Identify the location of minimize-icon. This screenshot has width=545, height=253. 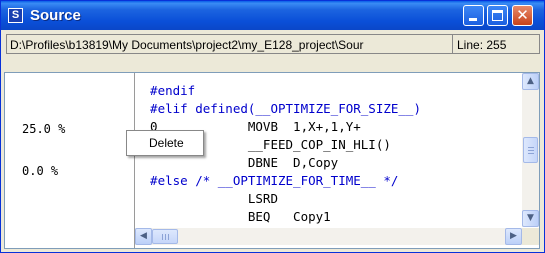
(473, 19).